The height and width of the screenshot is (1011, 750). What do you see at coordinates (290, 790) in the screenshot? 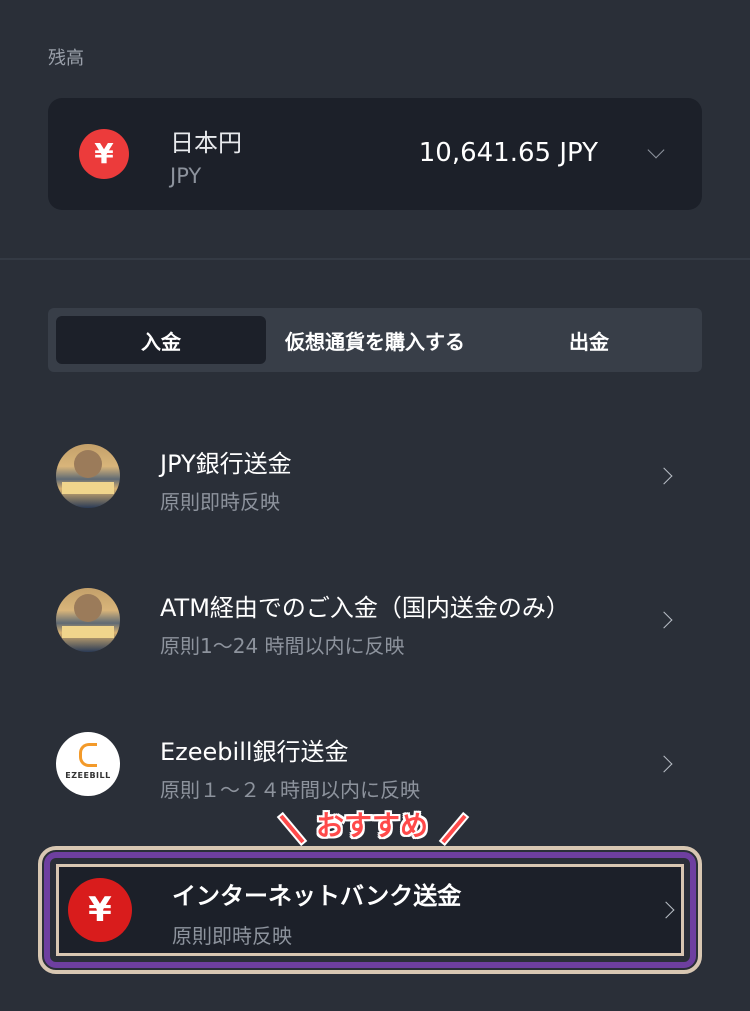
I see `method-subtitle: 原則１〜２４時間以内に反映` at bounding box center [290, 790].